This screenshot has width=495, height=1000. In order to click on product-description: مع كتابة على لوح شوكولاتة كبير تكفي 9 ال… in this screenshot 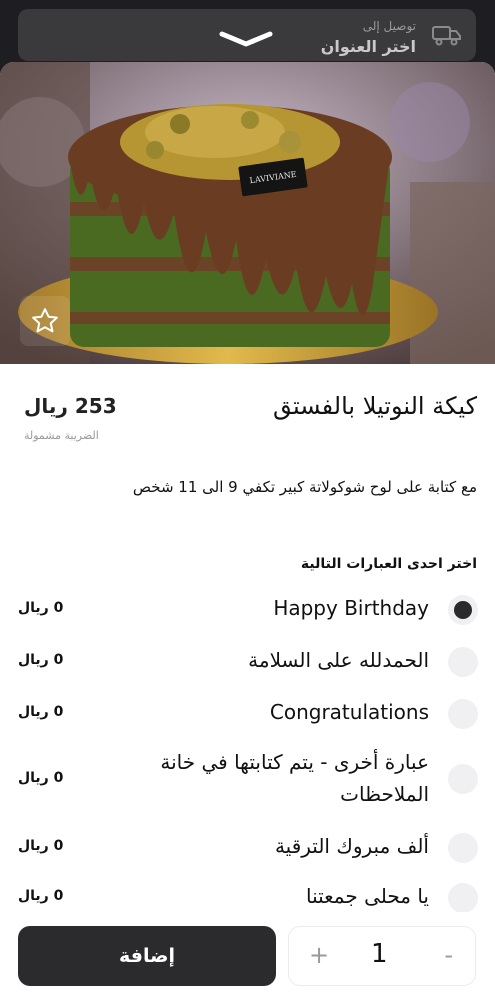, I will do `click(304, 487)`.